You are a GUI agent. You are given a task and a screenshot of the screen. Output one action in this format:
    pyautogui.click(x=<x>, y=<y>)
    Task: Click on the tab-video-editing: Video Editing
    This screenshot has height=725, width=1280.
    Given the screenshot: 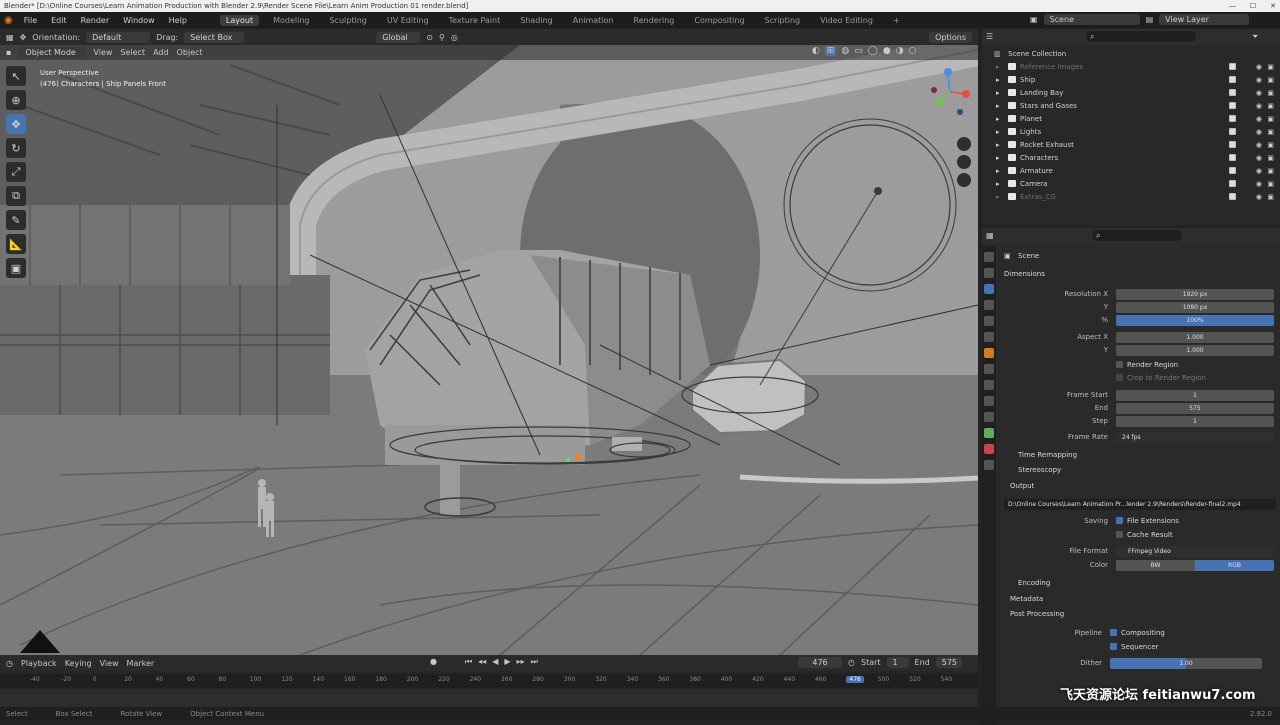 What is the action you would take?
    pyautogui.click(x=846, y=20)
    